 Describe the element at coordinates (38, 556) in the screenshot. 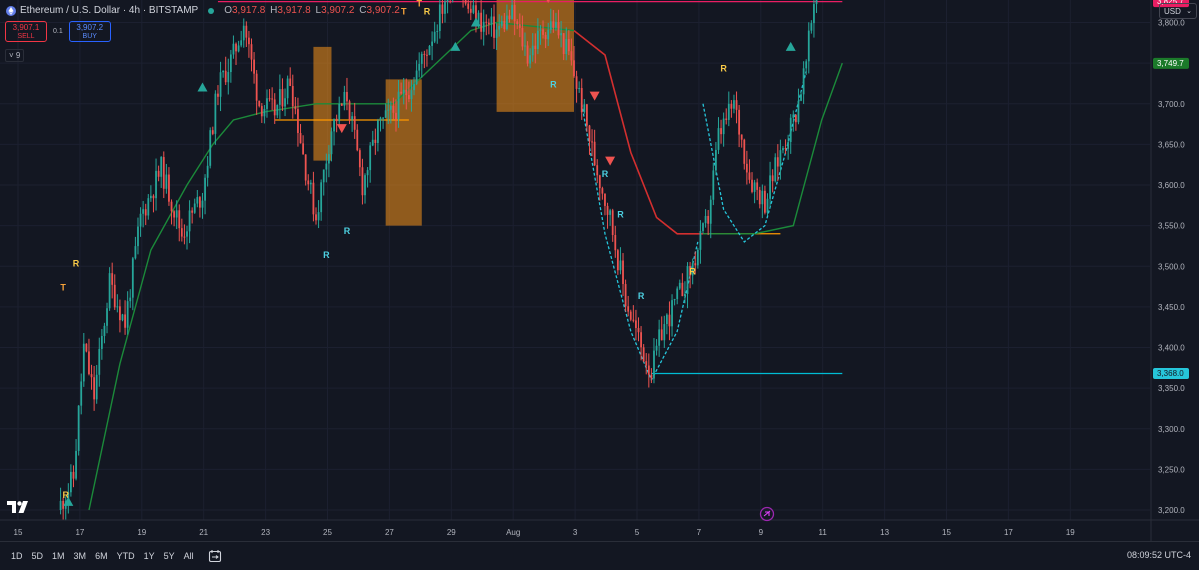

I see `range-5d-button: 5D` at that location.